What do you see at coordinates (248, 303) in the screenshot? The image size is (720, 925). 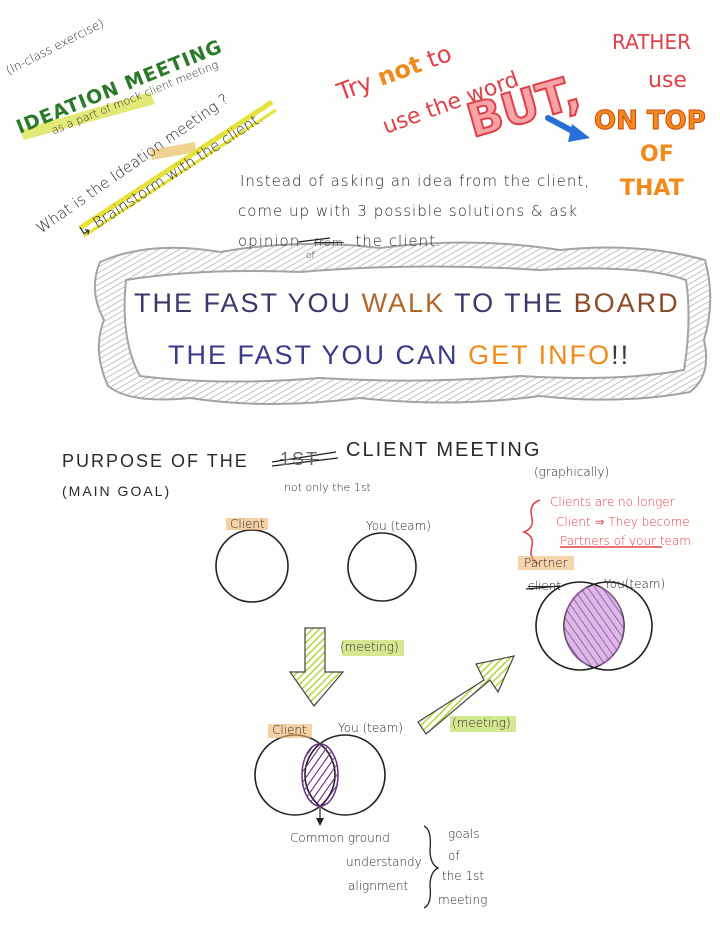 I see `banner-l1-a: THE FAST YOU` at bounding box center [248, 303].